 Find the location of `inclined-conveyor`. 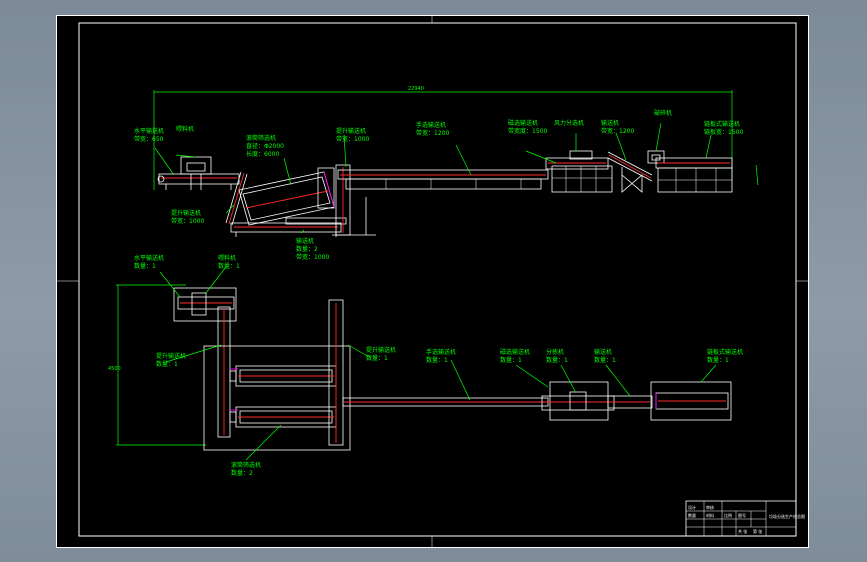

inclined-conveyor is located at coordinates (630, 172).